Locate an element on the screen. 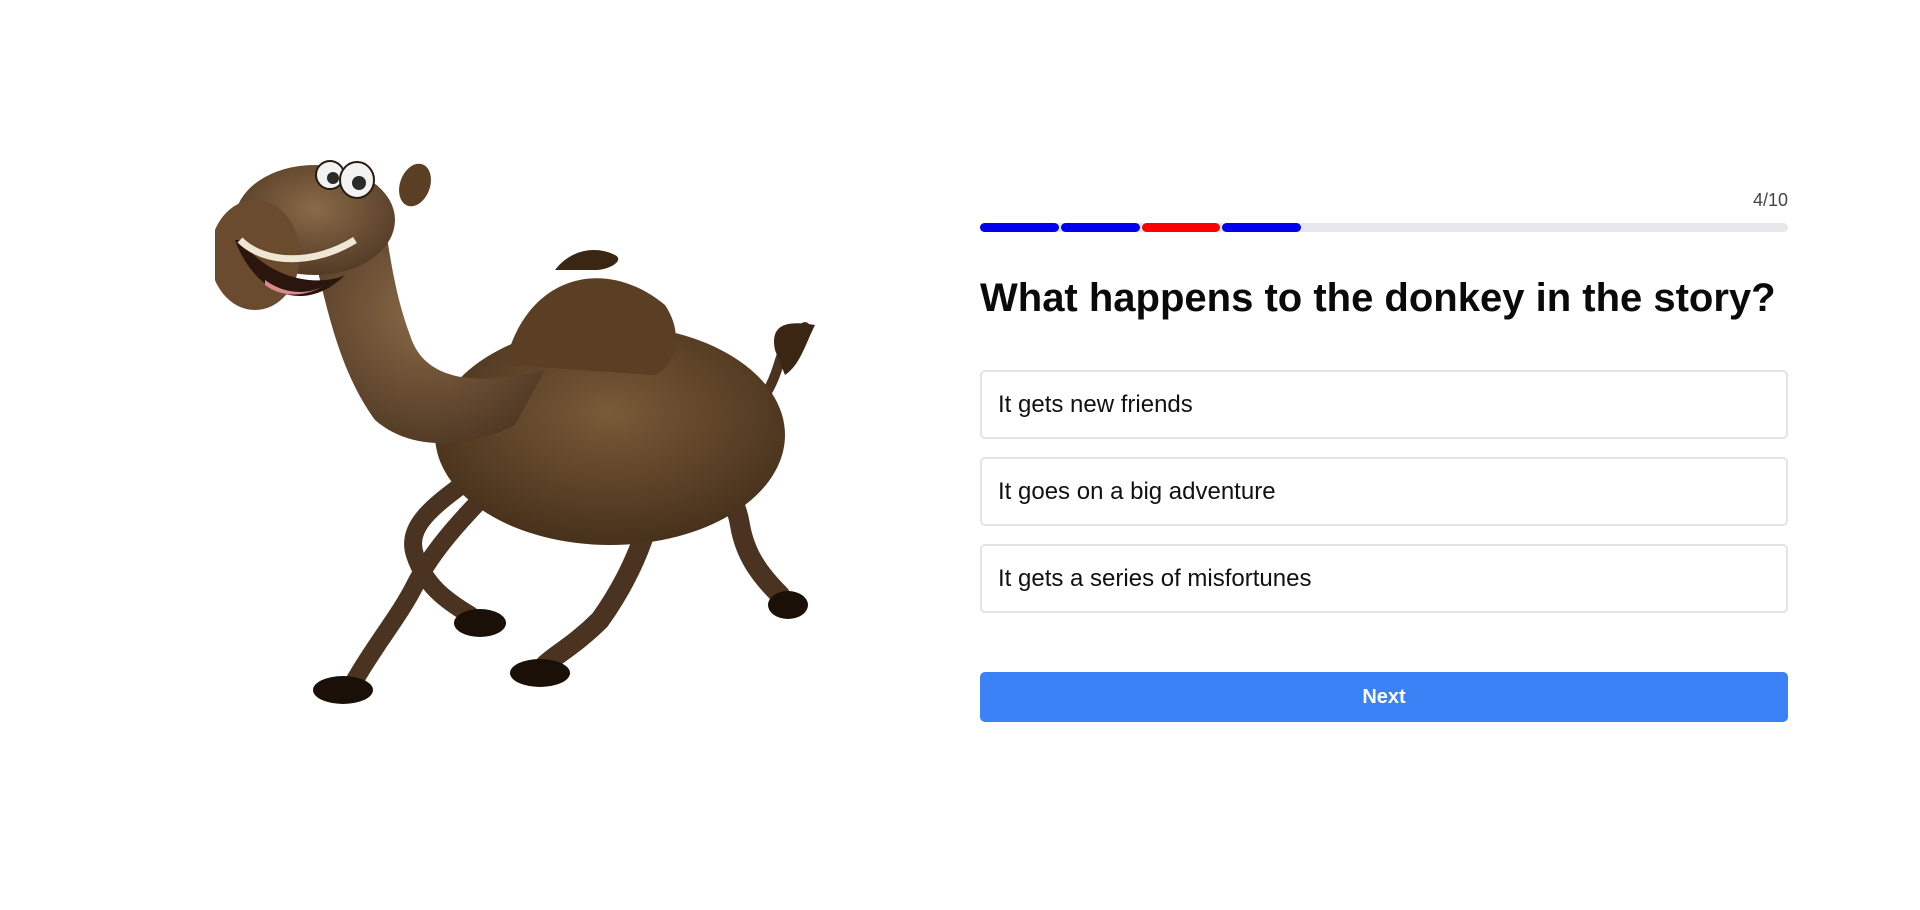  answer-option-1: It gets new friends is located at coordinates (1384, 404).